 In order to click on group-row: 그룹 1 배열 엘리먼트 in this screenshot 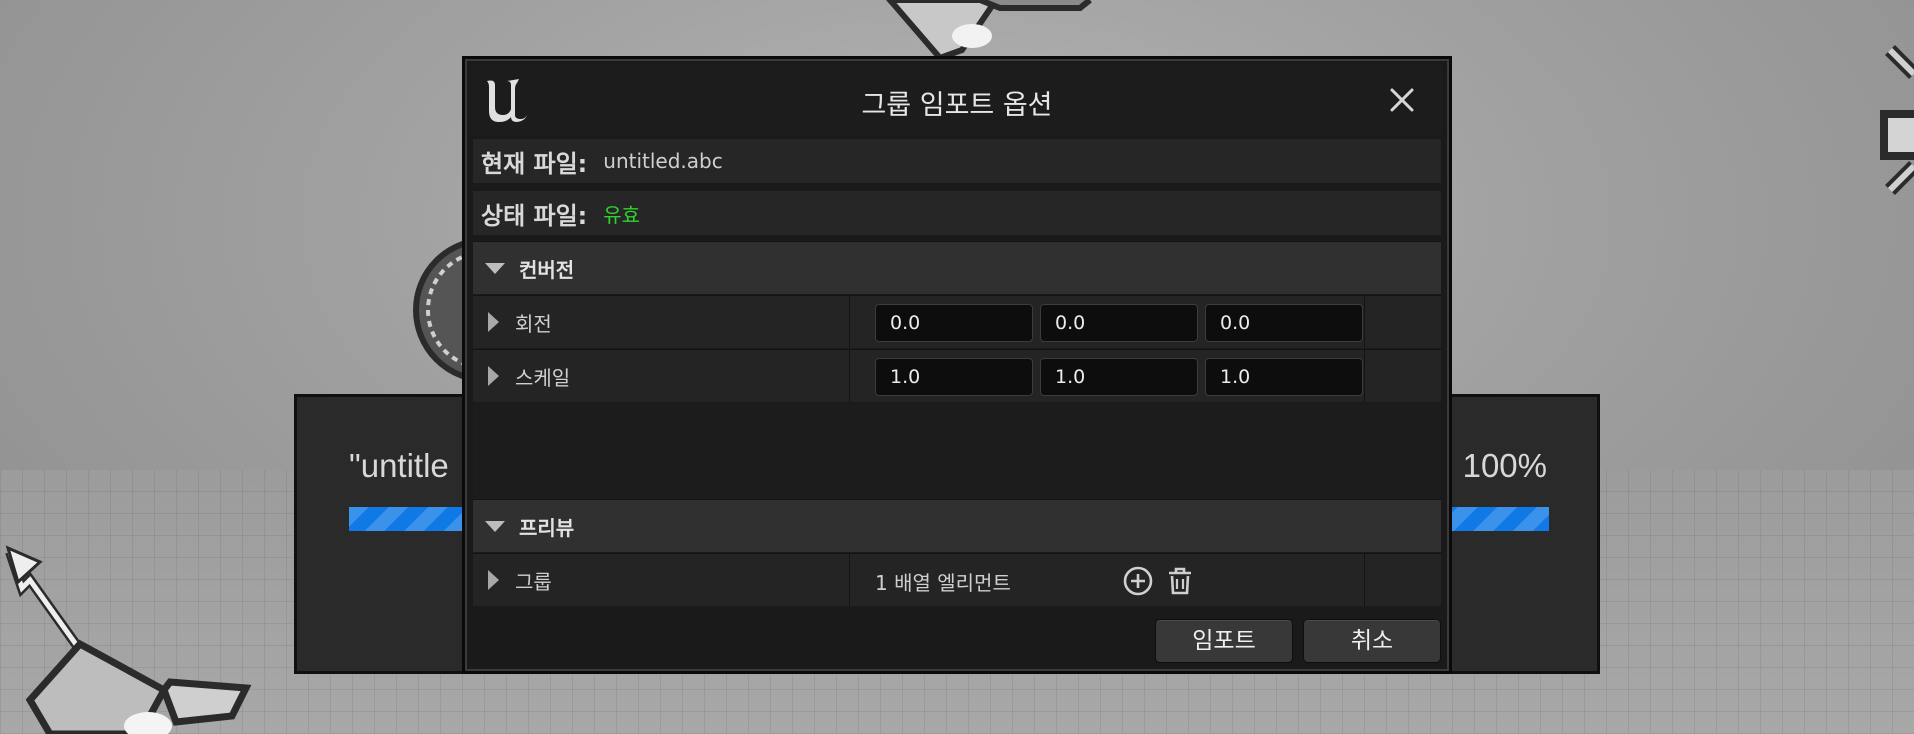, I will do `click(957, 579)`.